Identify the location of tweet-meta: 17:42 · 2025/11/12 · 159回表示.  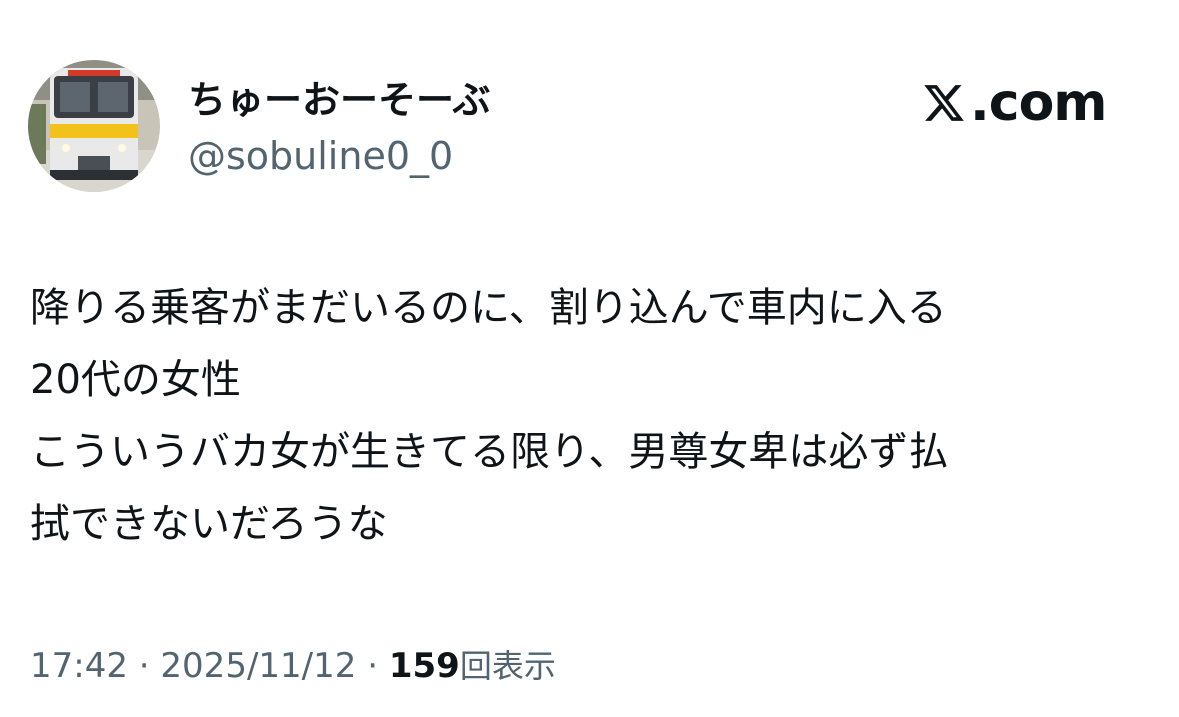
(293, 666).